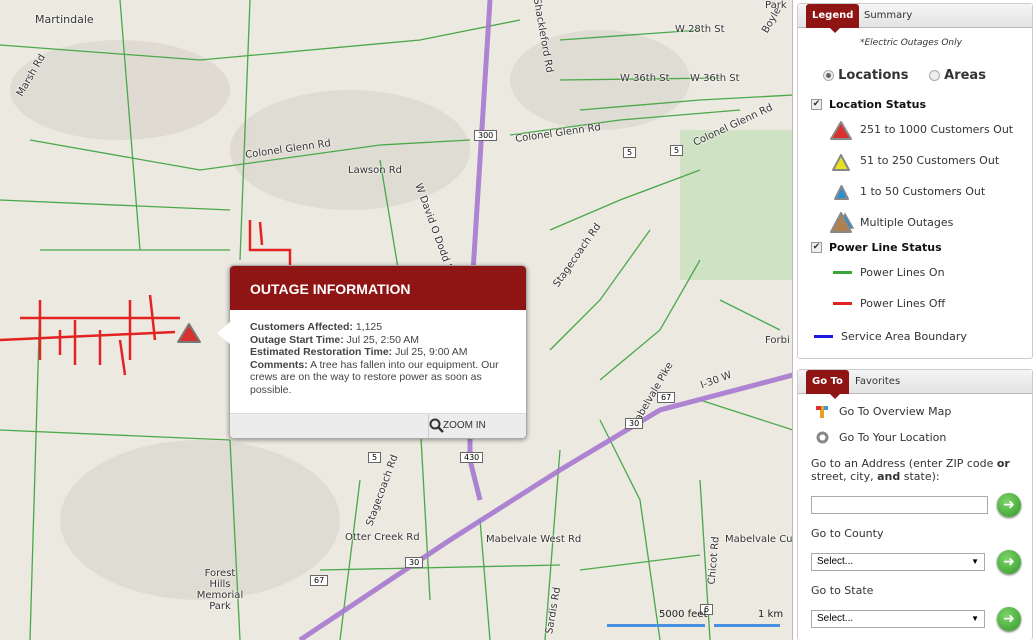 Image resolution: width=1035 pixels, height=640 pixels. What do you see at coordinates (464, 425) in the screenshot?
I see `zoom-in-label: ZOOM IN` at bounding box center [464, 425].